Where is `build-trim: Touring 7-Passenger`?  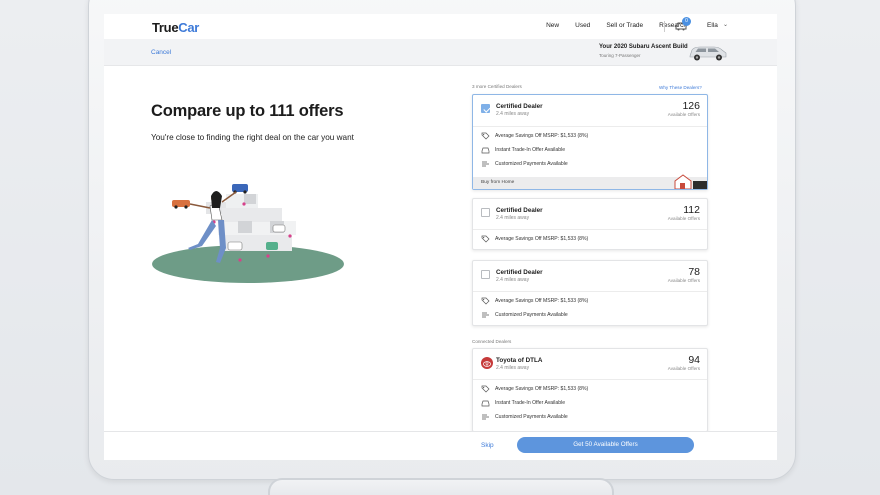
build-trim: Touring 7-Passenger is located at coordinates (620, 55).